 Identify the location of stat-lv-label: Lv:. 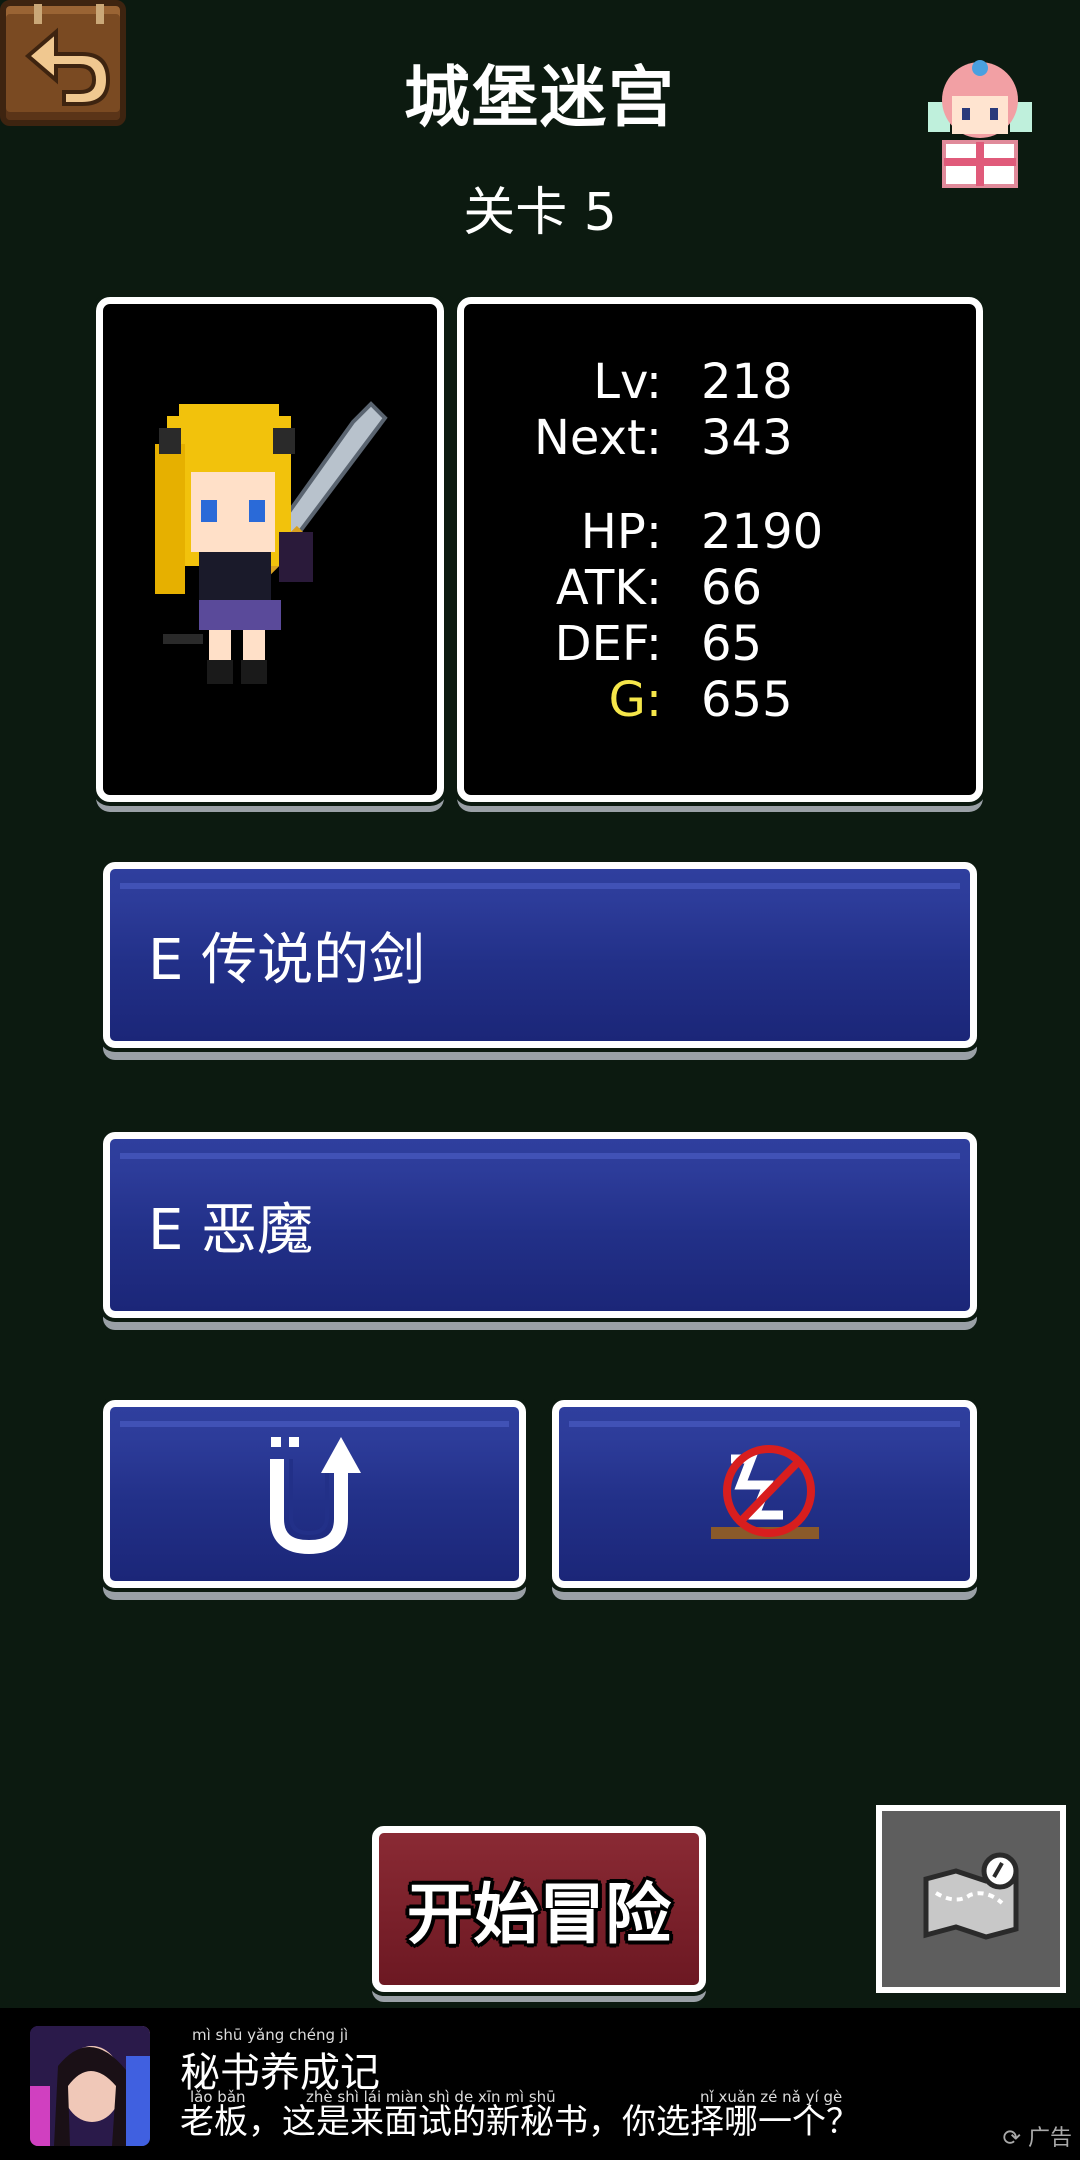
(627, 382).